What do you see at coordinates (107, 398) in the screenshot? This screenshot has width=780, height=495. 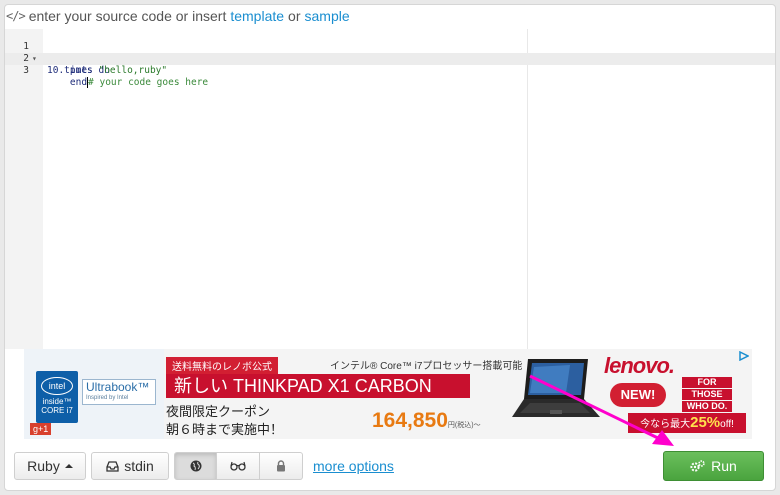 I see `ultrabook-subtitle: Inspired by Intel` at bounding box center [107, 398].